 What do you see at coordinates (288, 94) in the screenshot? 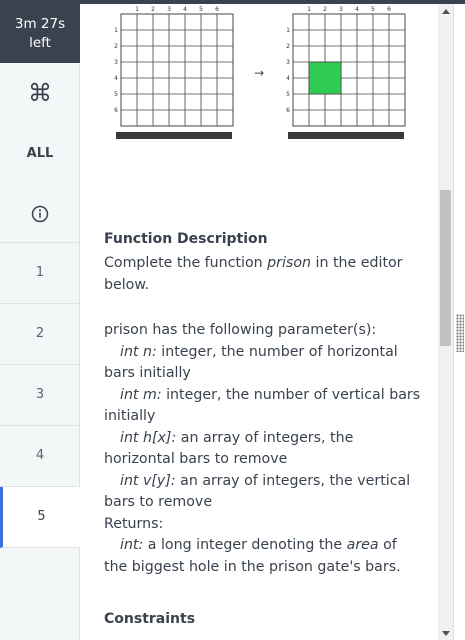
I see `after-row-label: 5` at bounding box center [288, 94].